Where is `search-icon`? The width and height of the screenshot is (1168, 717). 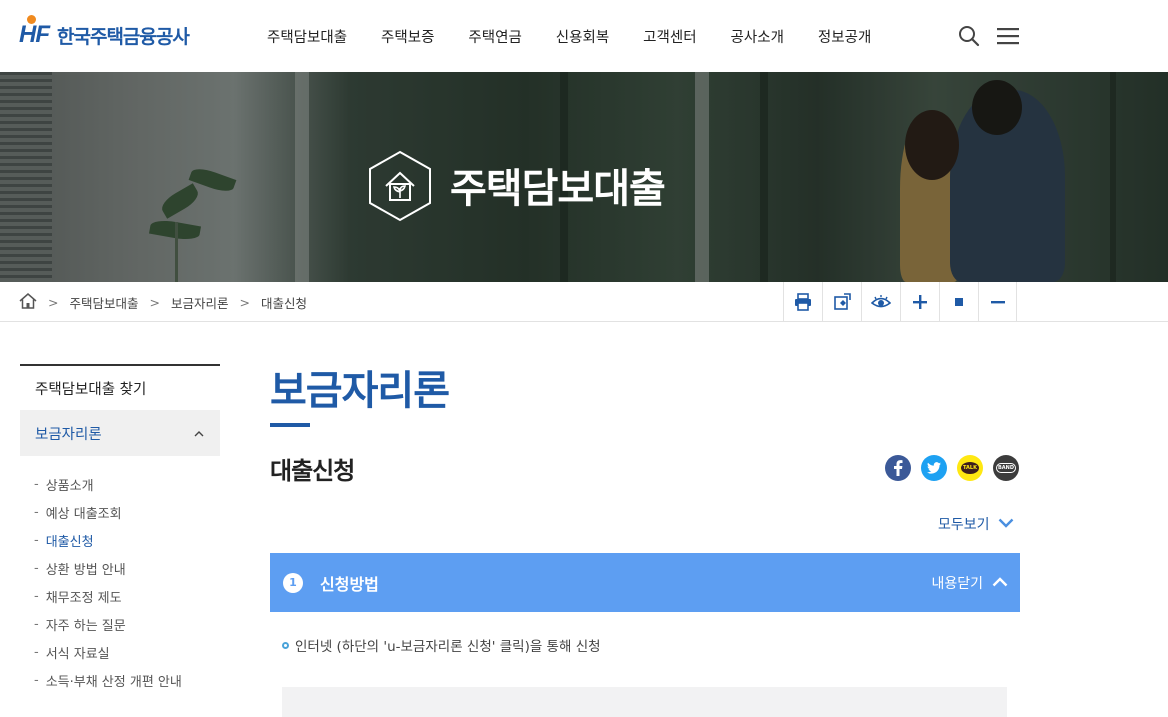 search-icon is located at coordinates (969, 36).